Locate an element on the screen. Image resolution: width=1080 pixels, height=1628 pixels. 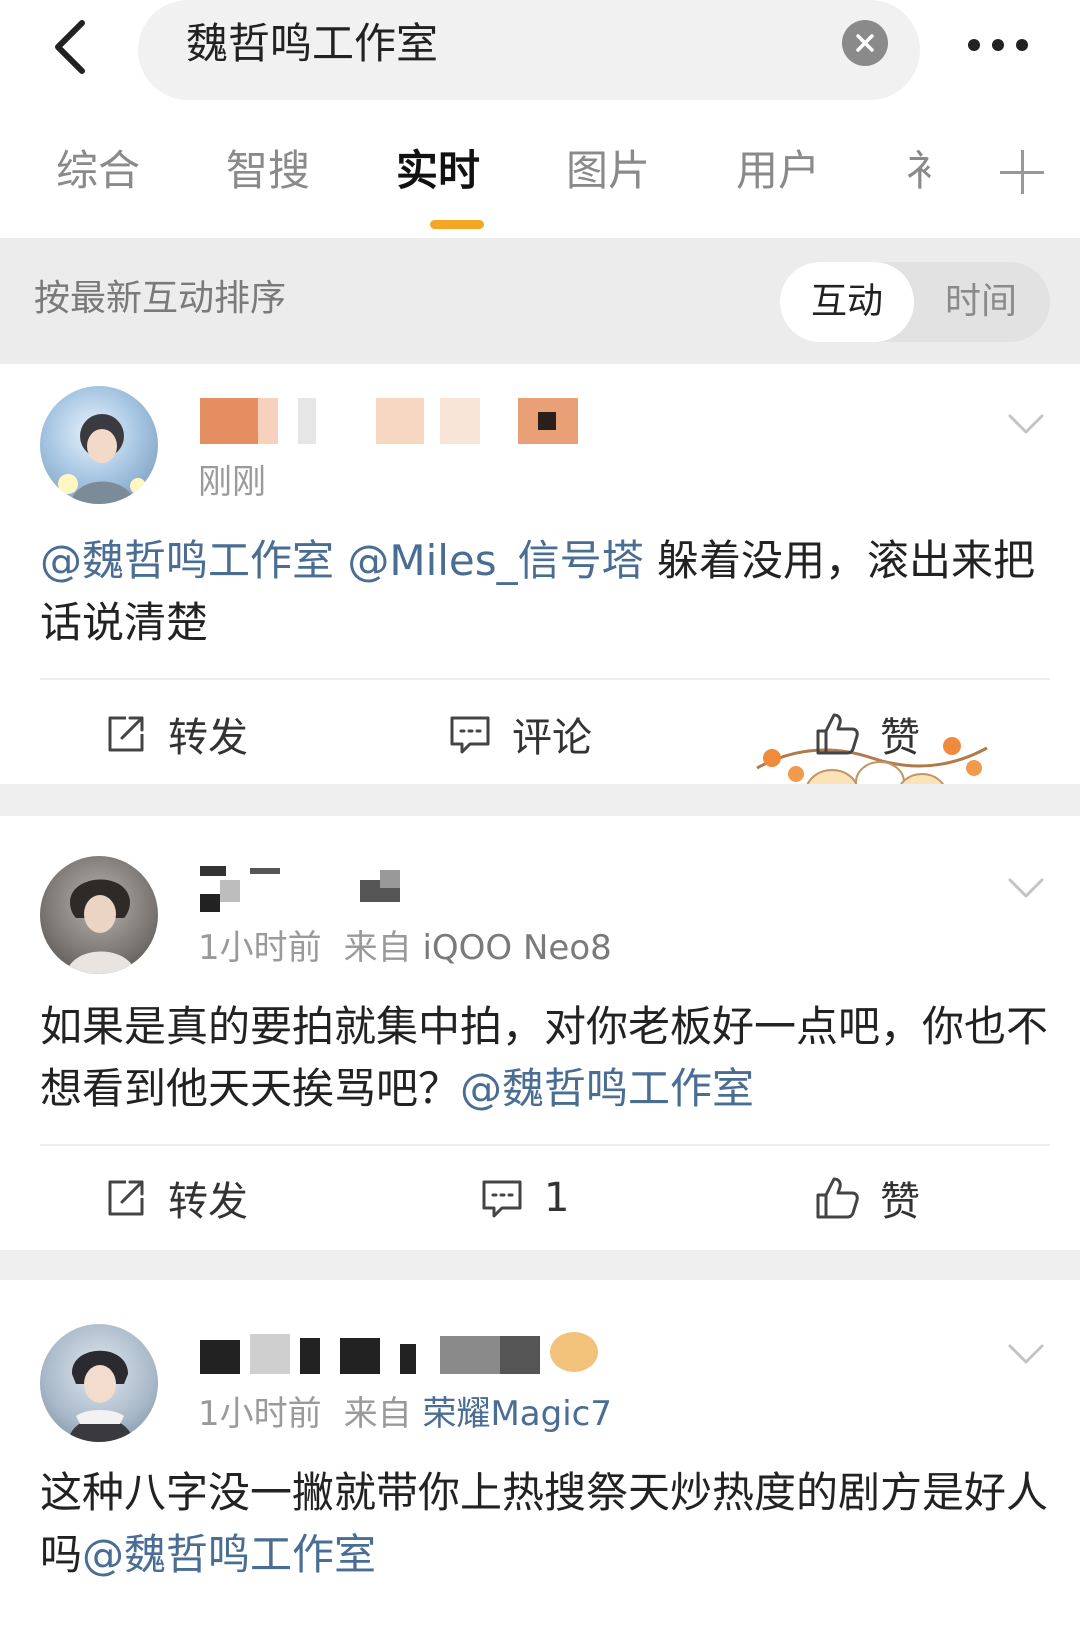
sort-option-interaction: 互动 is located at coordinates (847, 302).